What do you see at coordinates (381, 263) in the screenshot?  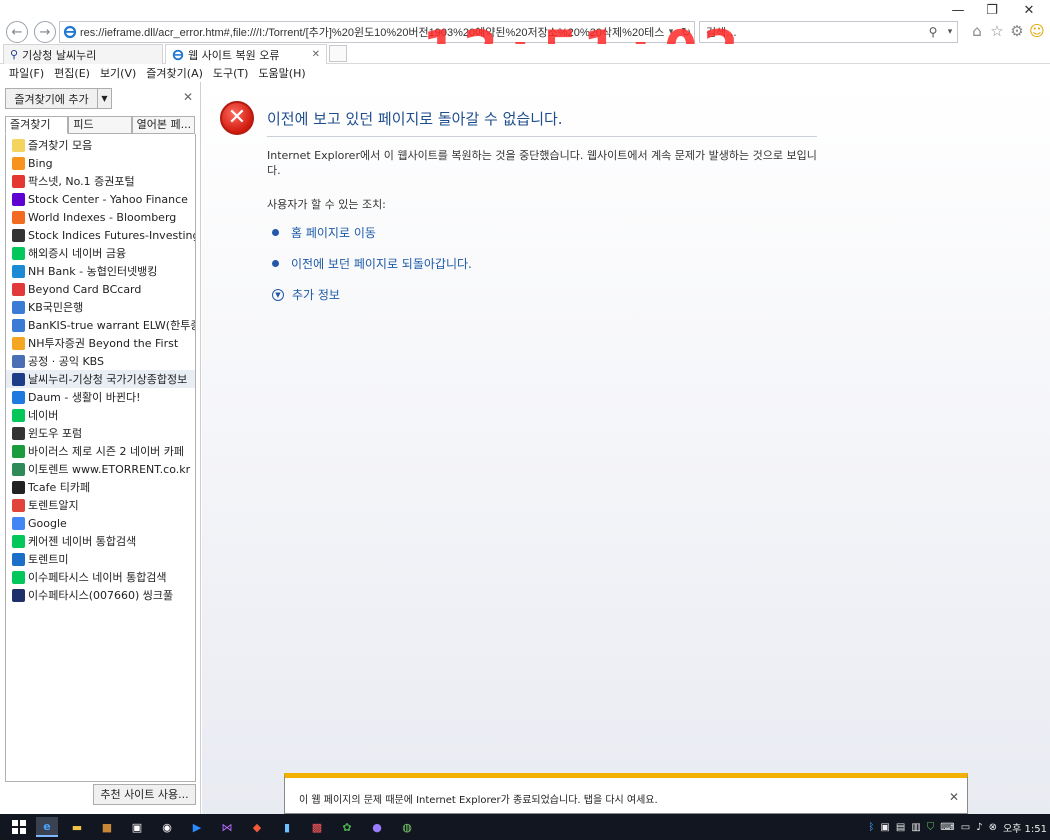 I see `go-back-label: 이전에 보던 페이지로 되돌아갑니다.` at bounding box center [381, 263].